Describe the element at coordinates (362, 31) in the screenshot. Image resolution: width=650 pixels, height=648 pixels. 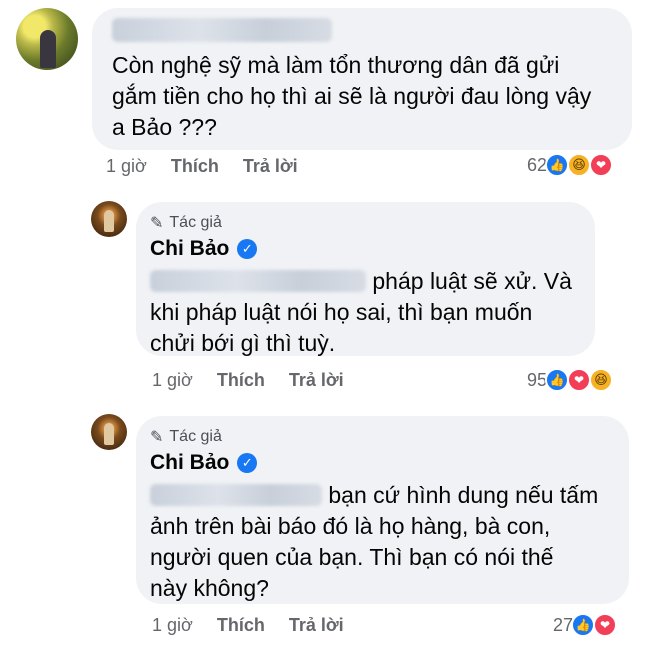
I see `commenter-name-redacted` at that location.